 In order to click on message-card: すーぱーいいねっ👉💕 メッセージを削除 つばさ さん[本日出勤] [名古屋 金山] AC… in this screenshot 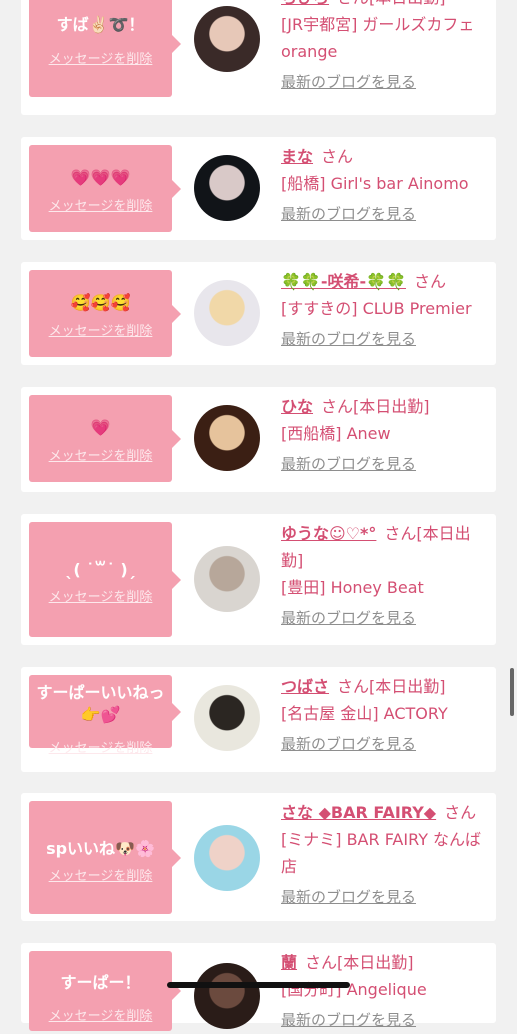, I will do `click(258, 719)`.